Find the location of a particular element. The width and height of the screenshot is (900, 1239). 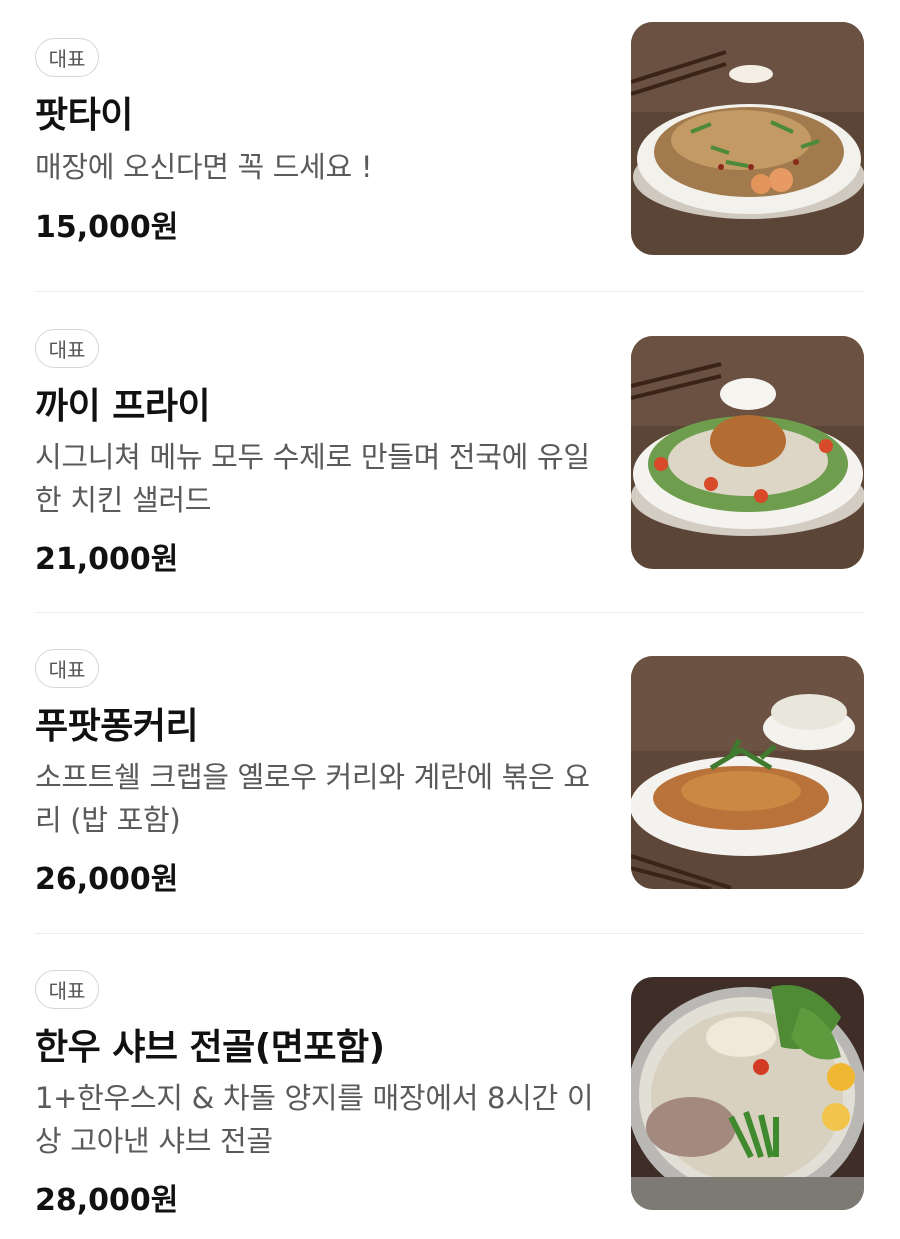

pad-thai-image is located at coordinates (747, 138).